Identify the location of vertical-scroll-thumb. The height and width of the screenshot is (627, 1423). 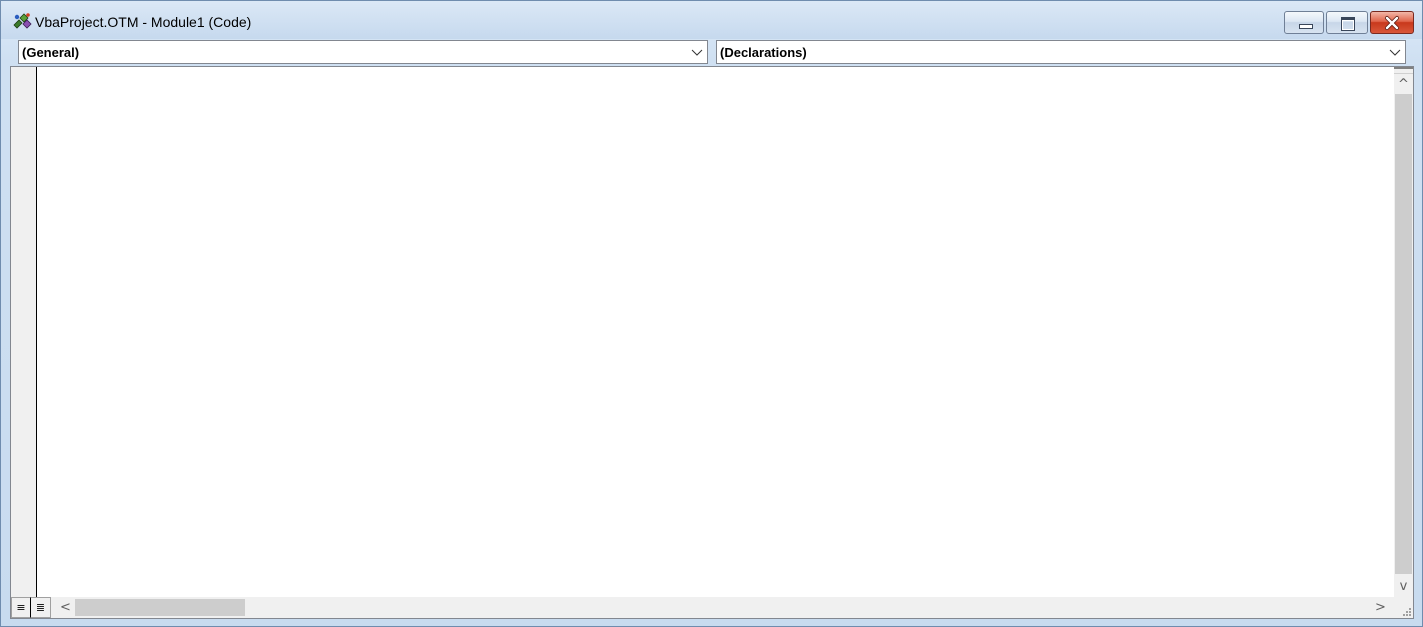
(1403, 334).